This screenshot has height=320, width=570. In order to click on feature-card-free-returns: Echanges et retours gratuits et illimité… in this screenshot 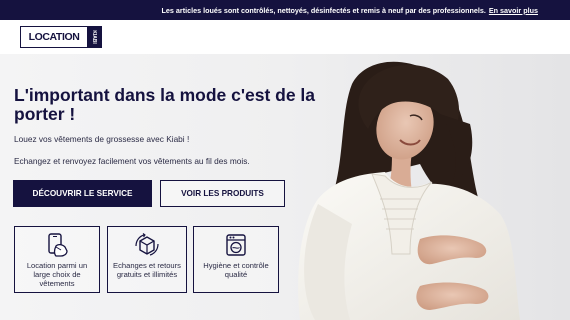, I will do `click(147, 259)`.